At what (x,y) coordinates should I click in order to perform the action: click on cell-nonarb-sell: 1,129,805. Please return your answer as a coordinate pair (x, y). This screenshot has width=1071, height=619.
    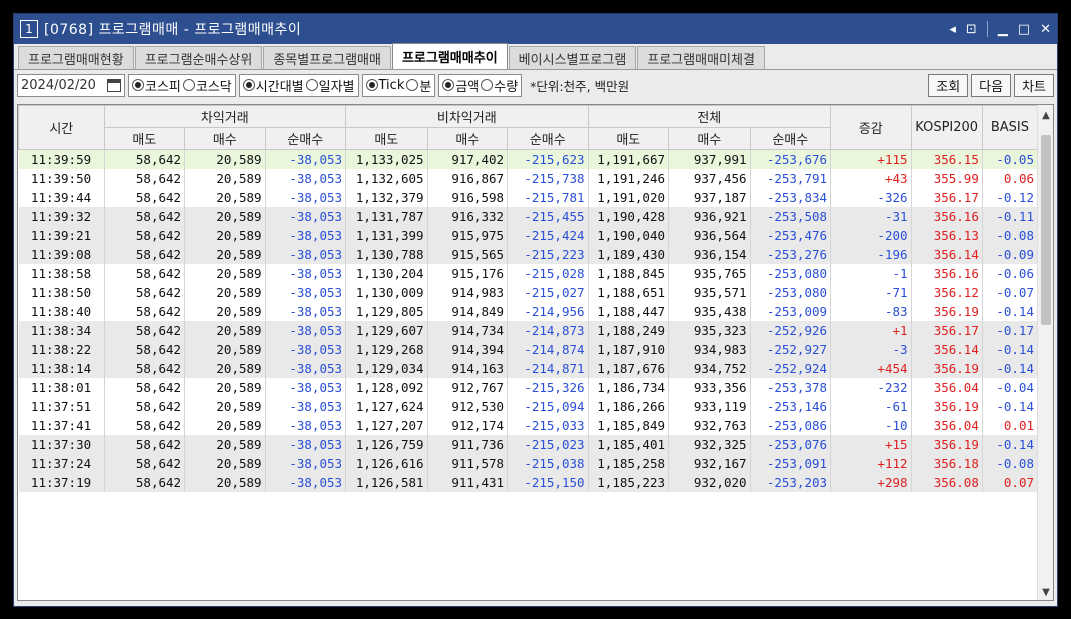
    Looking at the image, I should click on (386, 311).